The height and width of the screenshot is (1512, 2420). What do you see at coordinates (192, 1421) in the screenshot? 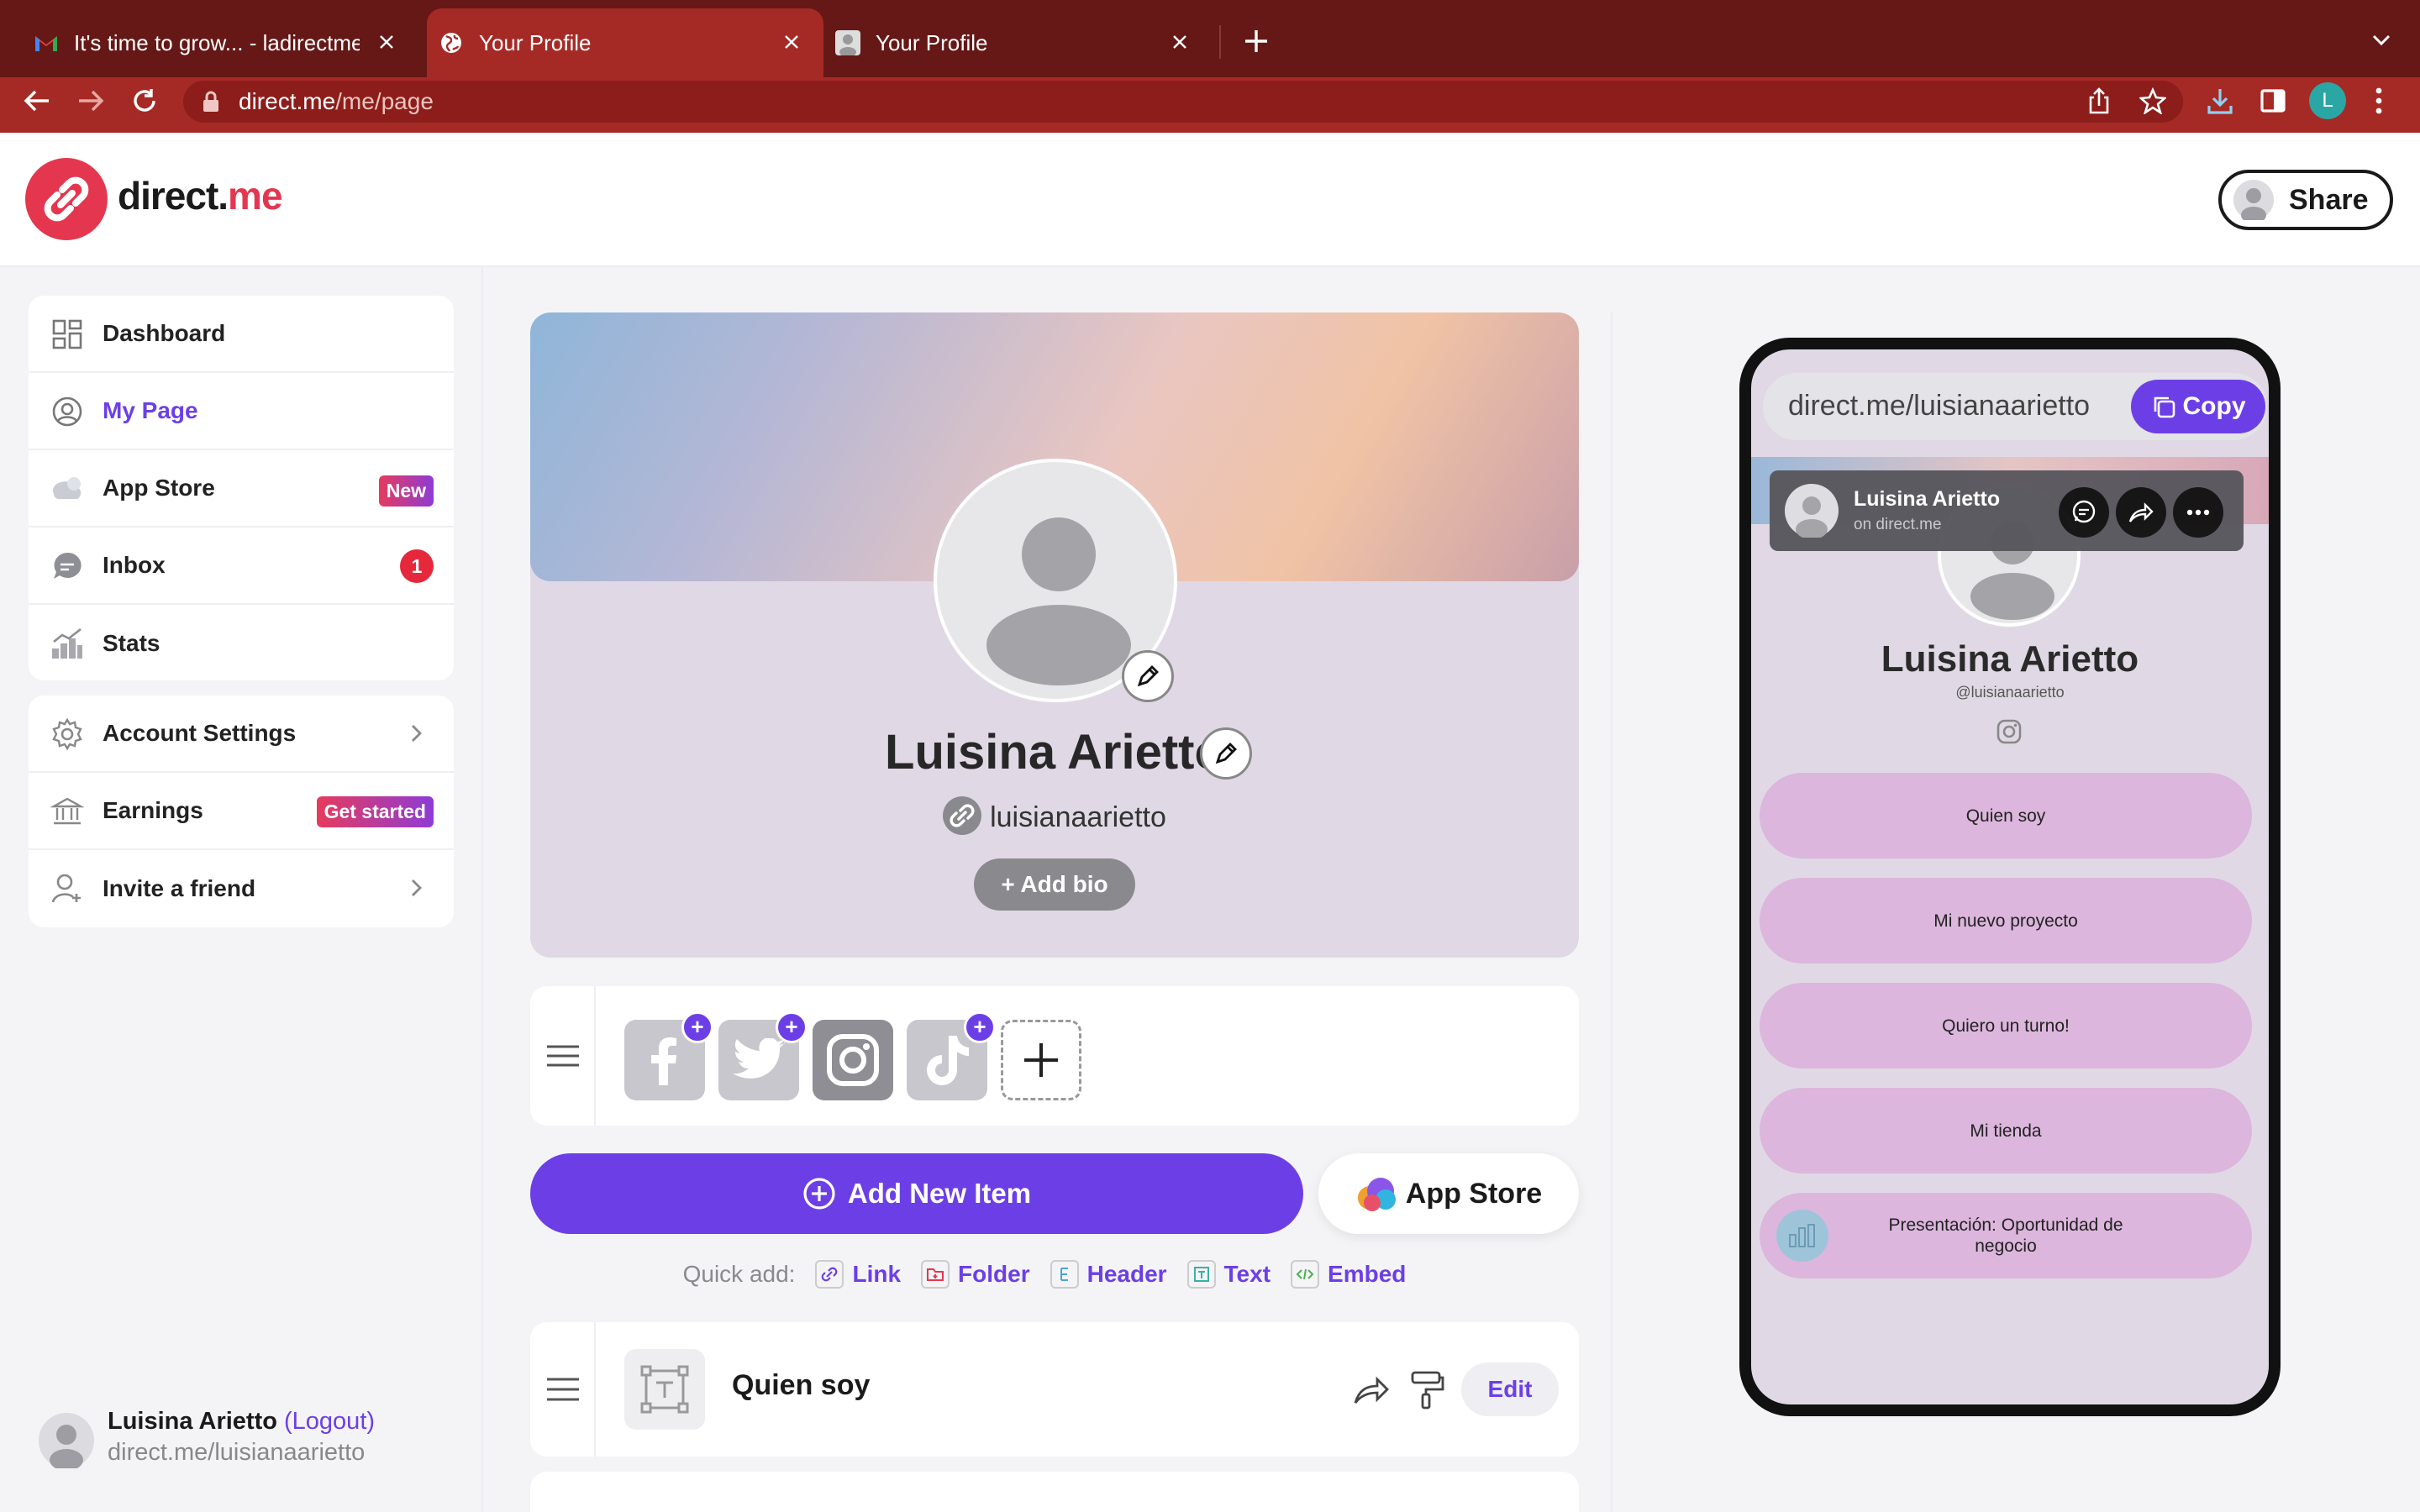
I see `user-name: Luisina Arietto` at bounding box center [192, 1421].